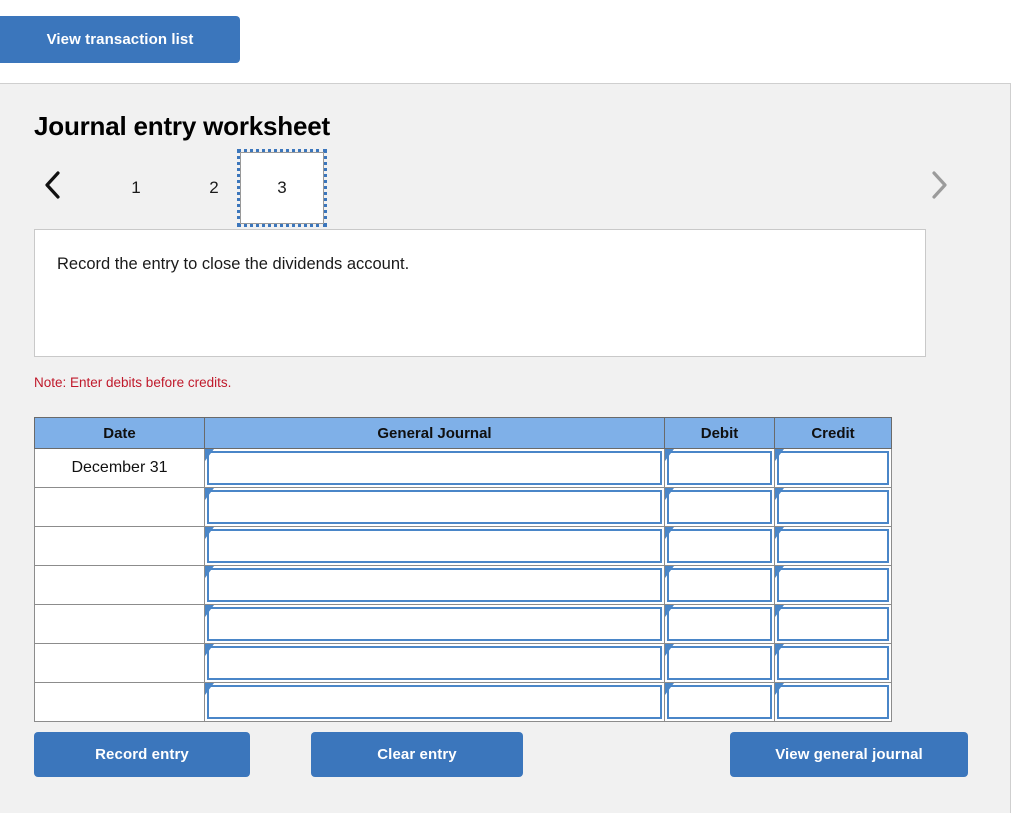 This screenshot has height=813, width=1024. What do you see at coordinates (417, 754) in the screenshot?
I see `clear-entry-button: Clear entry` at bounding box center [417, 754].